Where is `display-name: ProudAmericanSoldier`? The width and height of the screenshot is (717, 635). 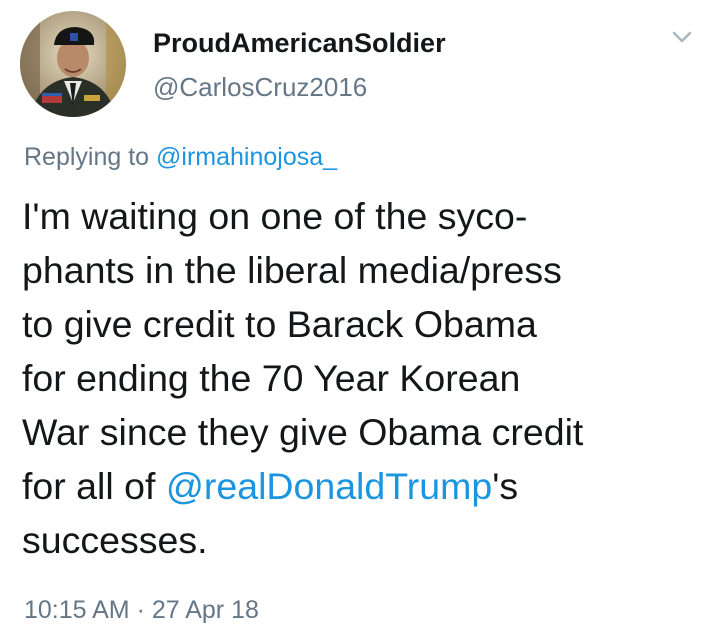 display-name: ProudAmericanSoldier is located at coordinates (299, 43).